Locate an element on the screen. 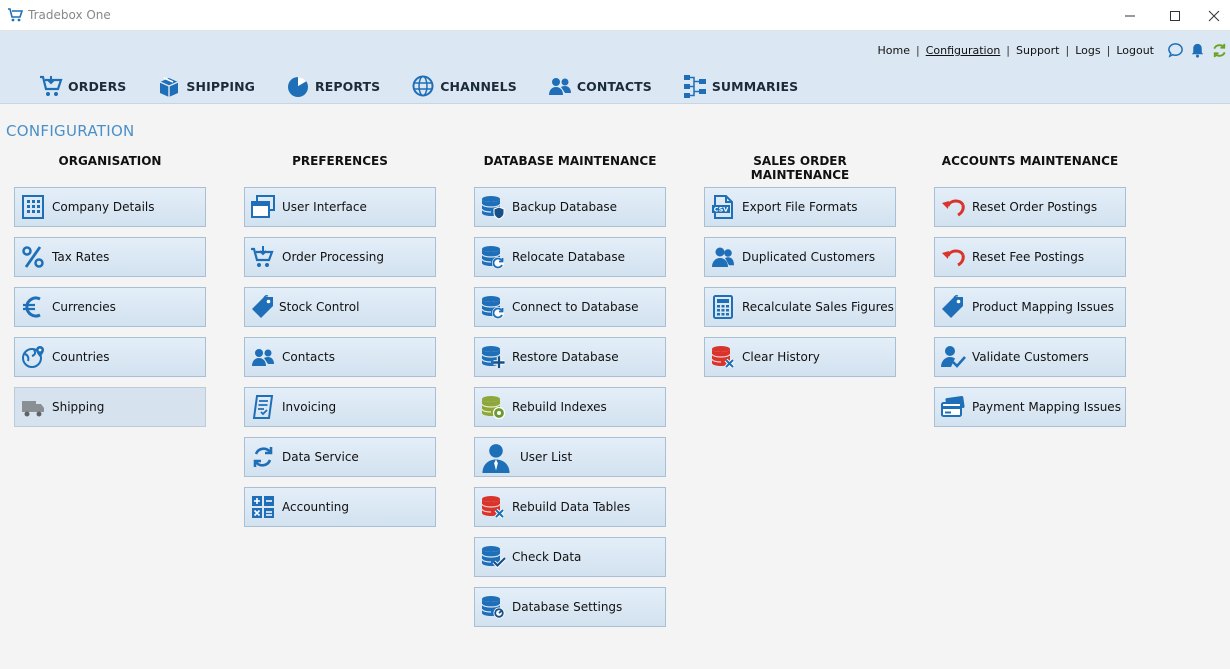 This screenshot has height=669, width=1230. countries-button: Countries is located at coordinates (110, 357).